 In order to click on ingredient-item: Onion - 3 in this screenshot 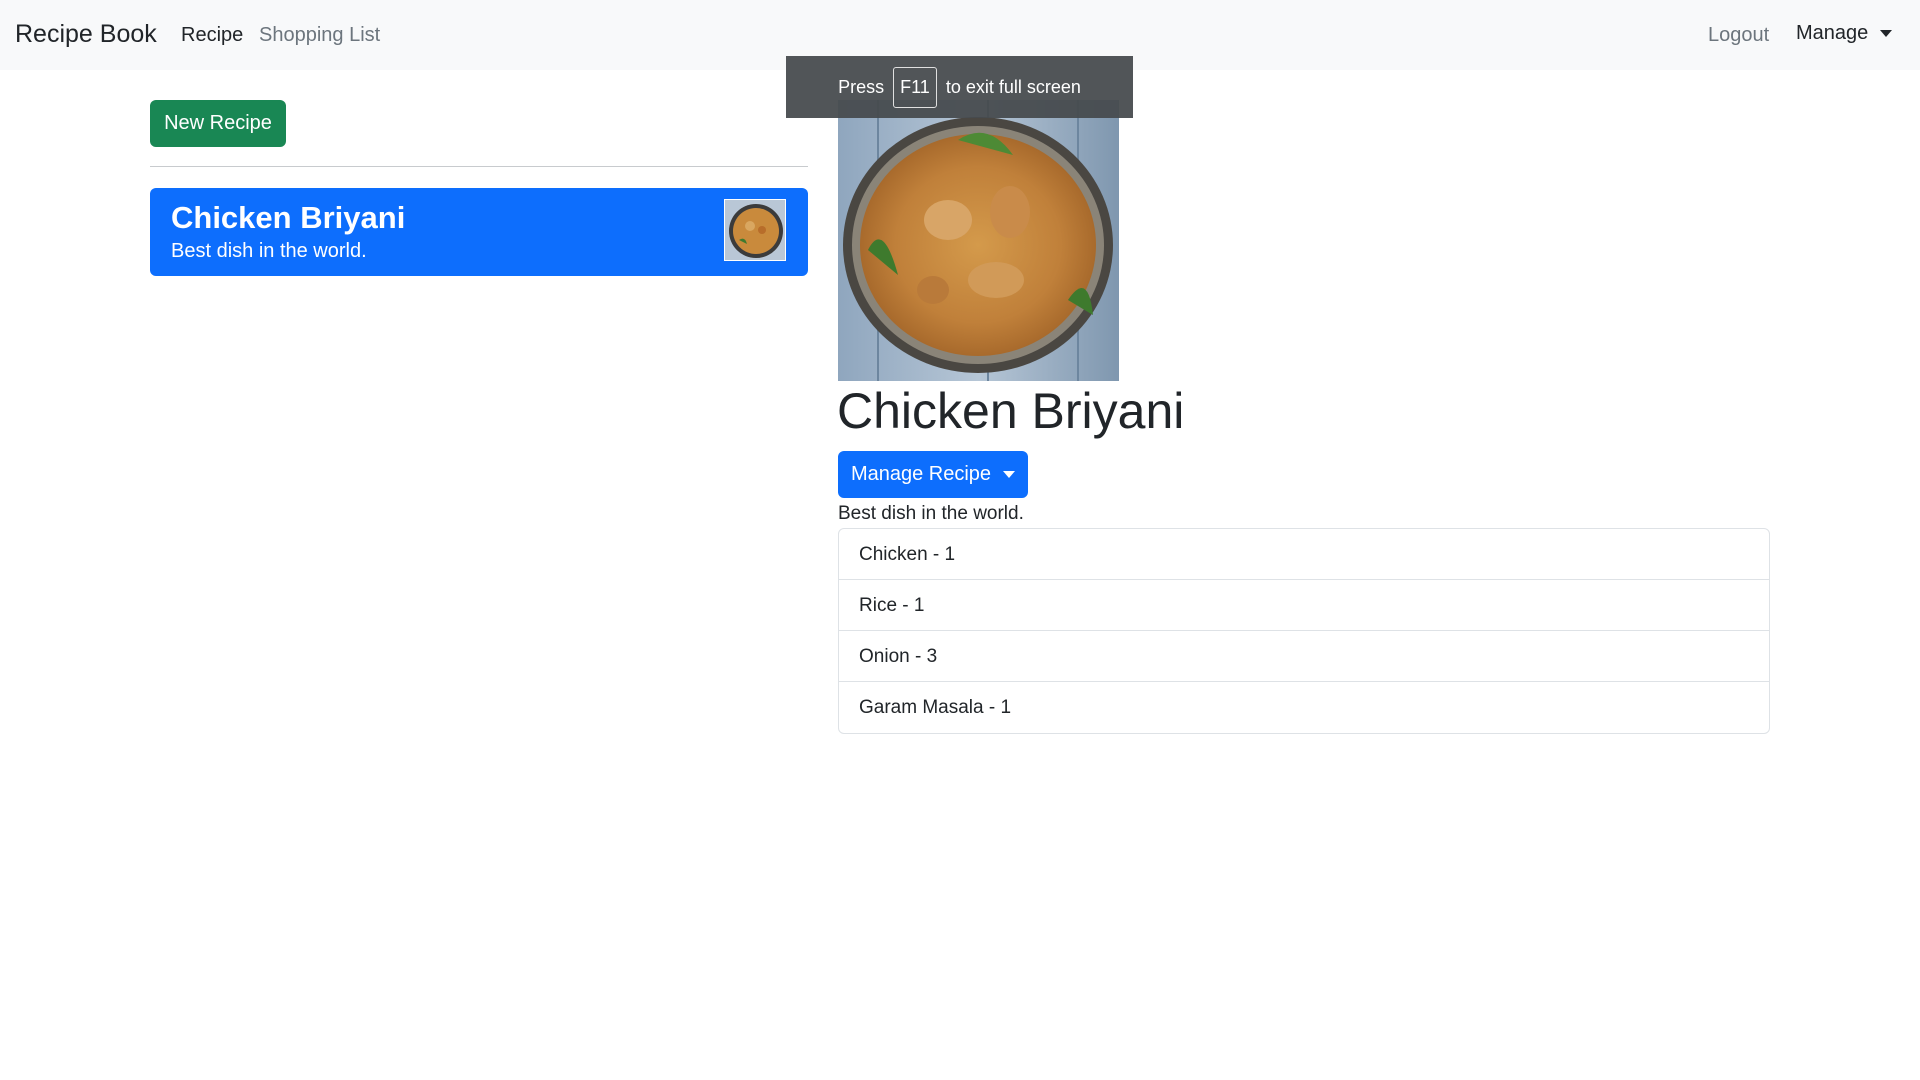, I will do `click(1304, 656)`.